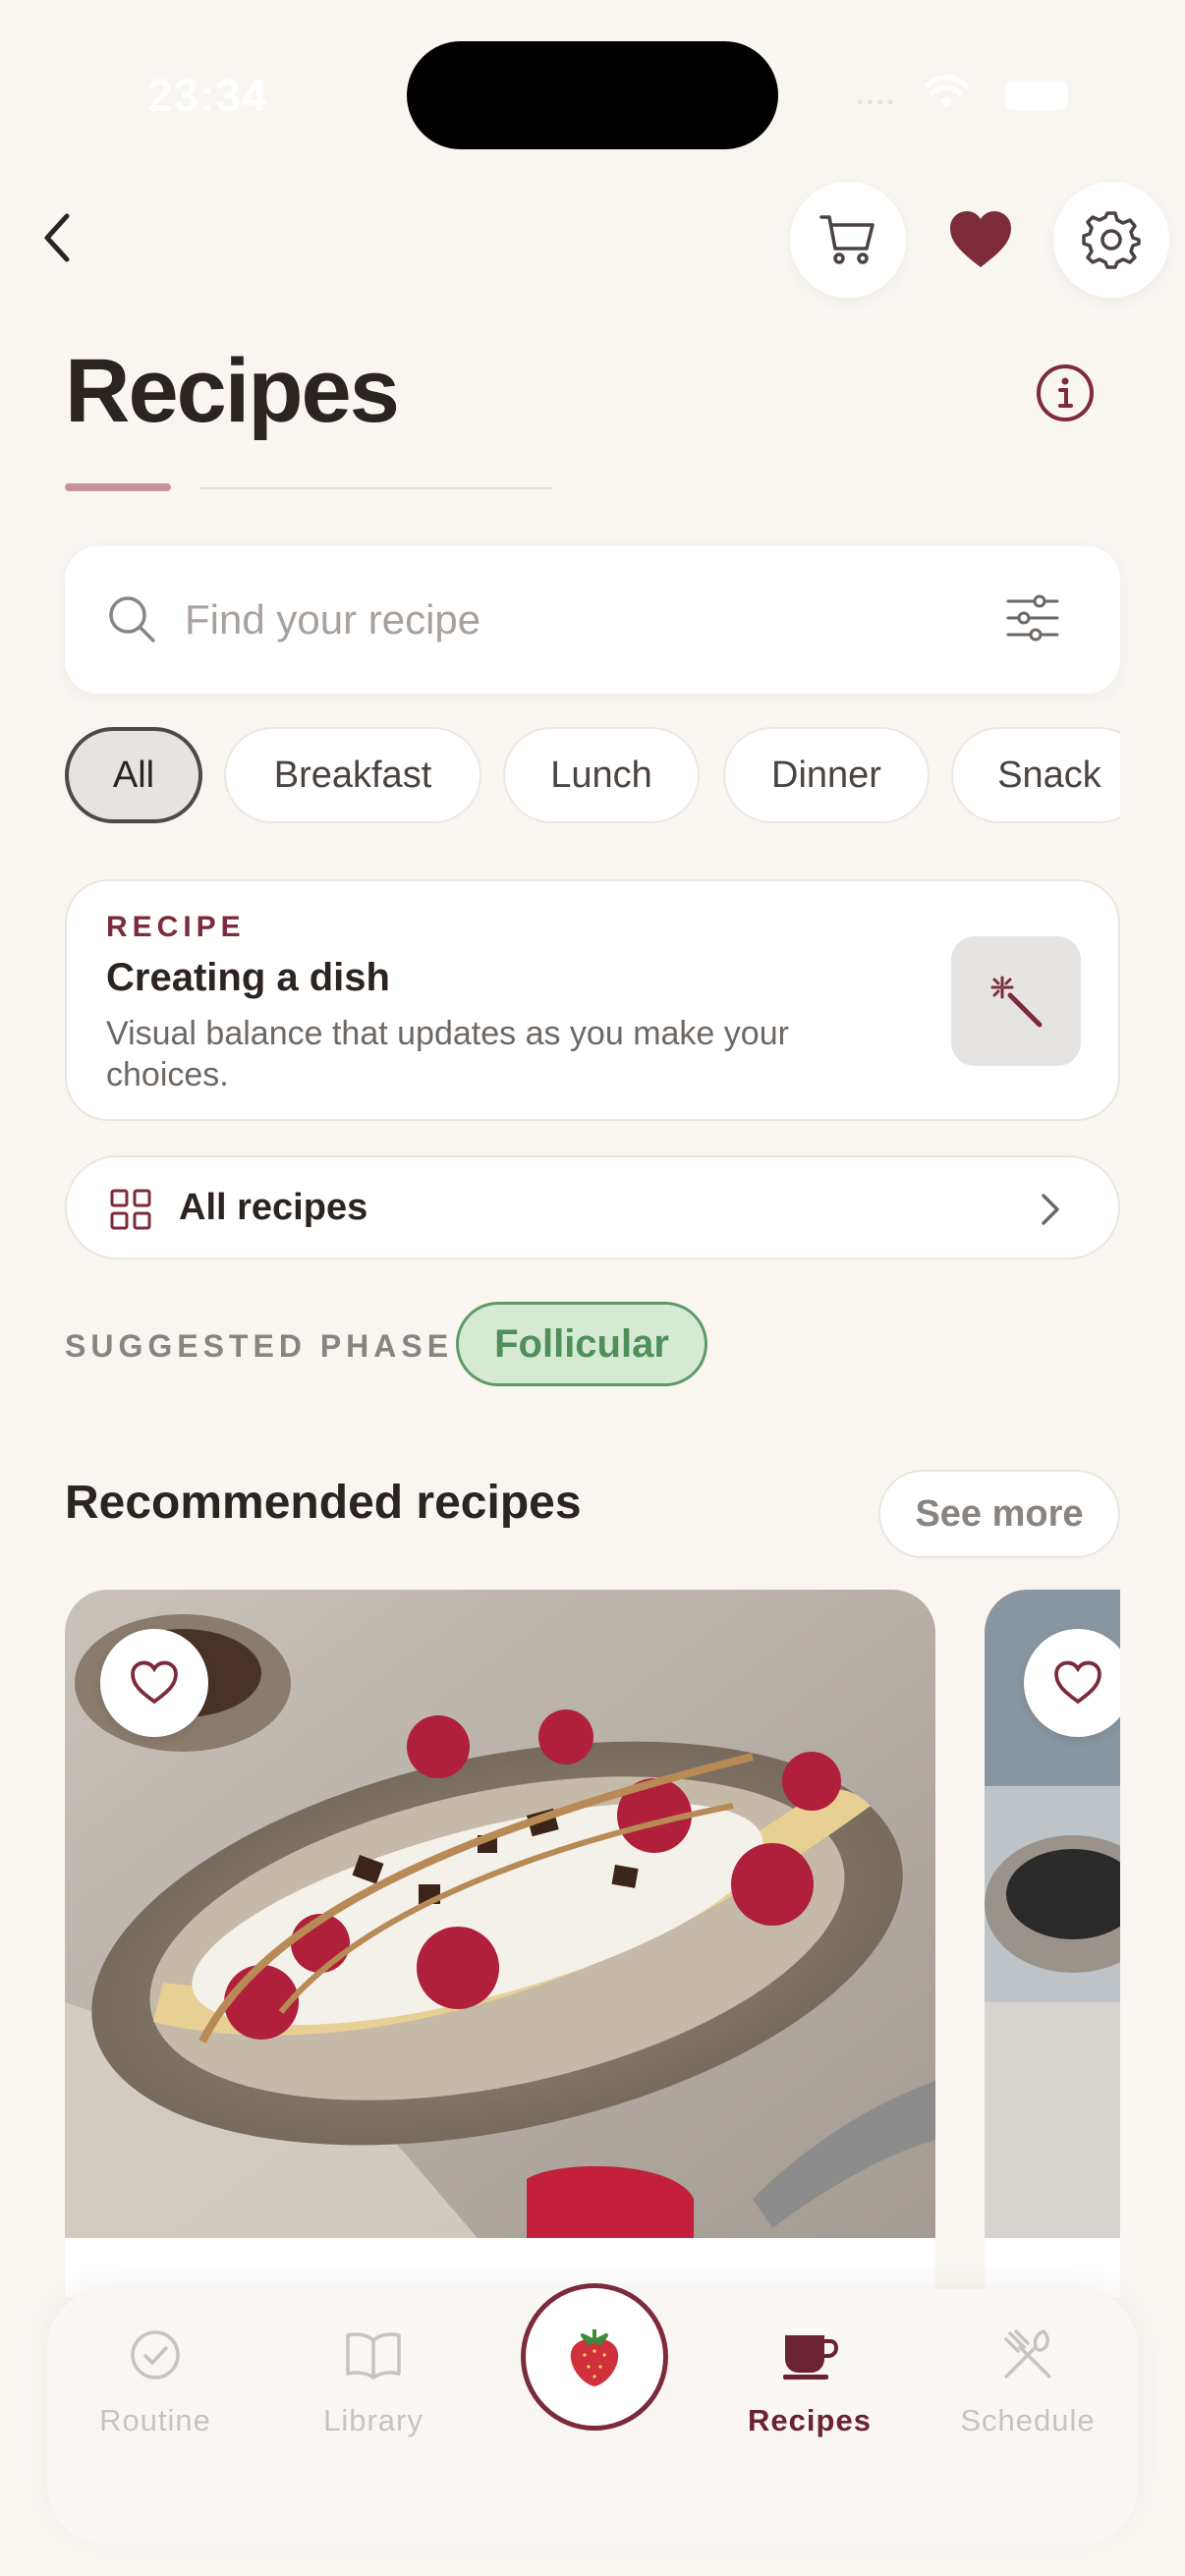 This screenshot has height=2576, width=1185. Describe the element at coordinates (134, 775) in the screenshot. I see `chip-all: All` at that location.